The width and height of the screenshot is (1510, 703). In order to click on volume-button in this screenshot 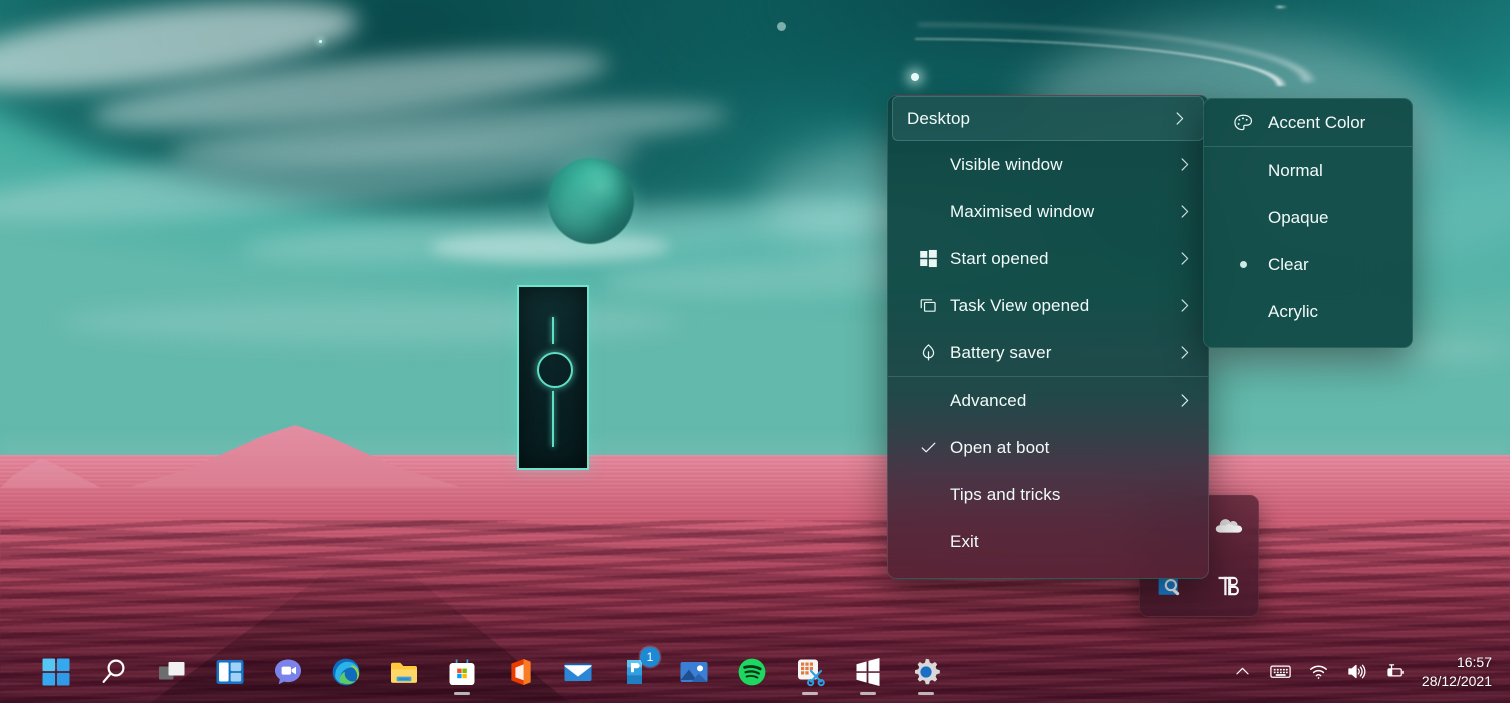, I will do `click(1357, 672)`.